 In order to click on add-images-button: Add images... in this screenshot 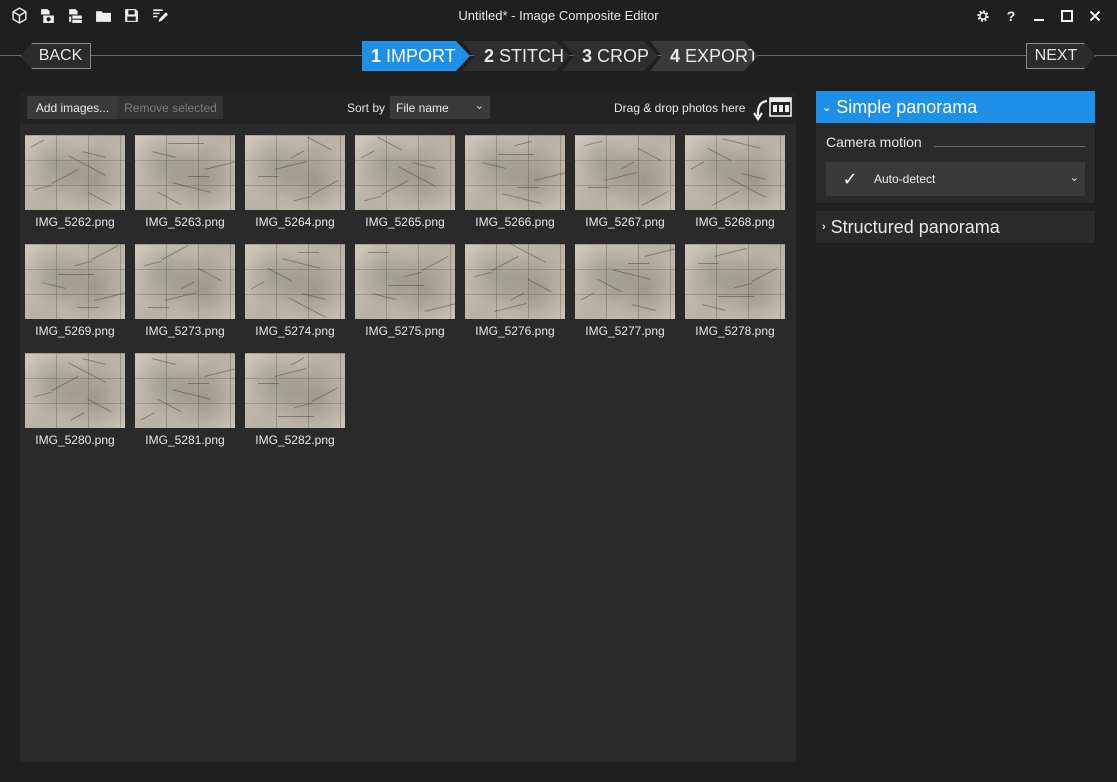, I will do `click(72, 107)`.